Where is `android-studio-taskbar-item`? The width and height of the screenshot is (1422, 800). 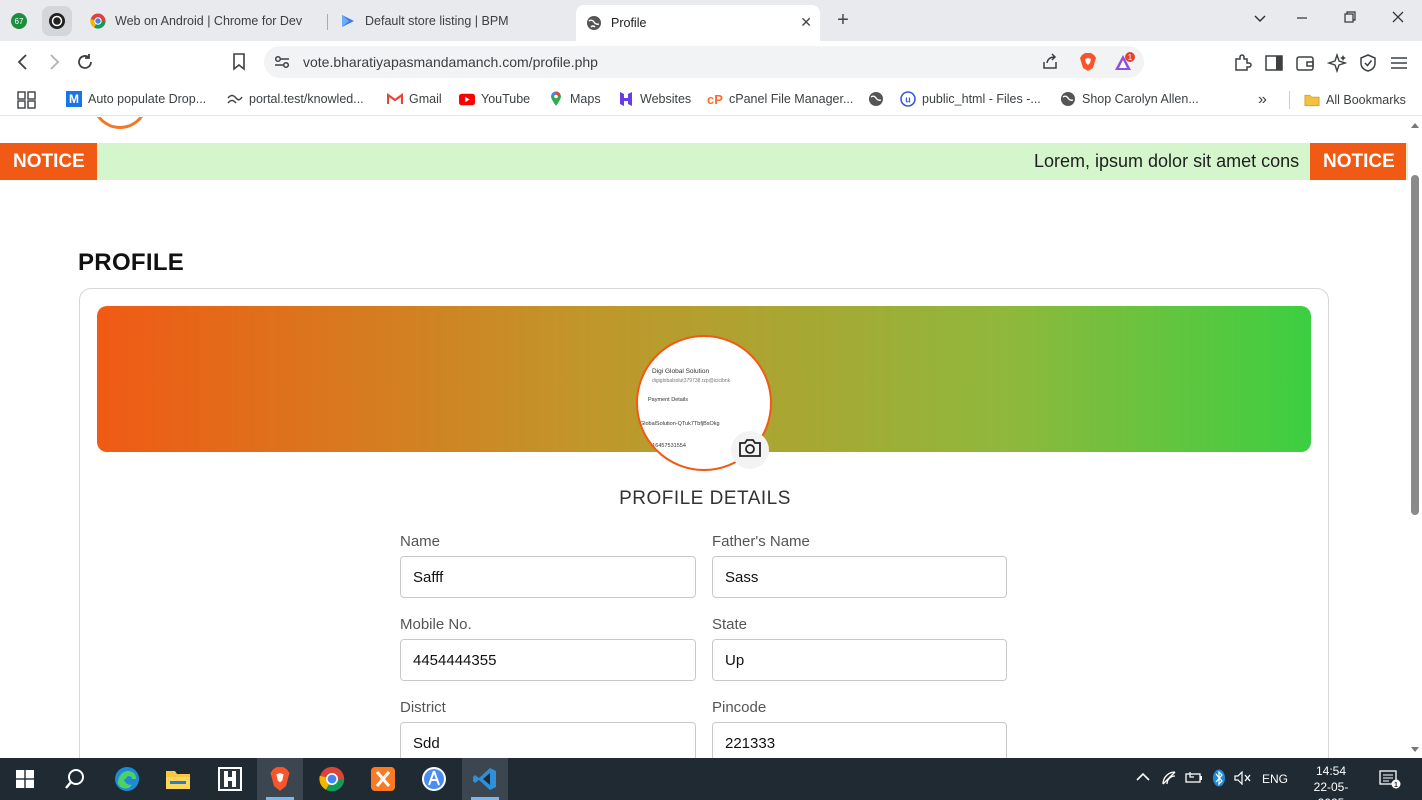
android-studio-taskbar-item is located at coordinates (434, 779).